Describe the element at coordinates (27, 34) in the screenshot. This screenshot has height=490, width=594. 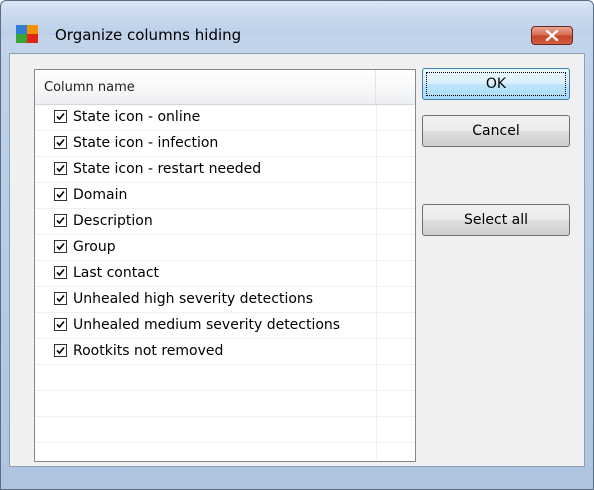
I see `avg-logo-icon` at that location.